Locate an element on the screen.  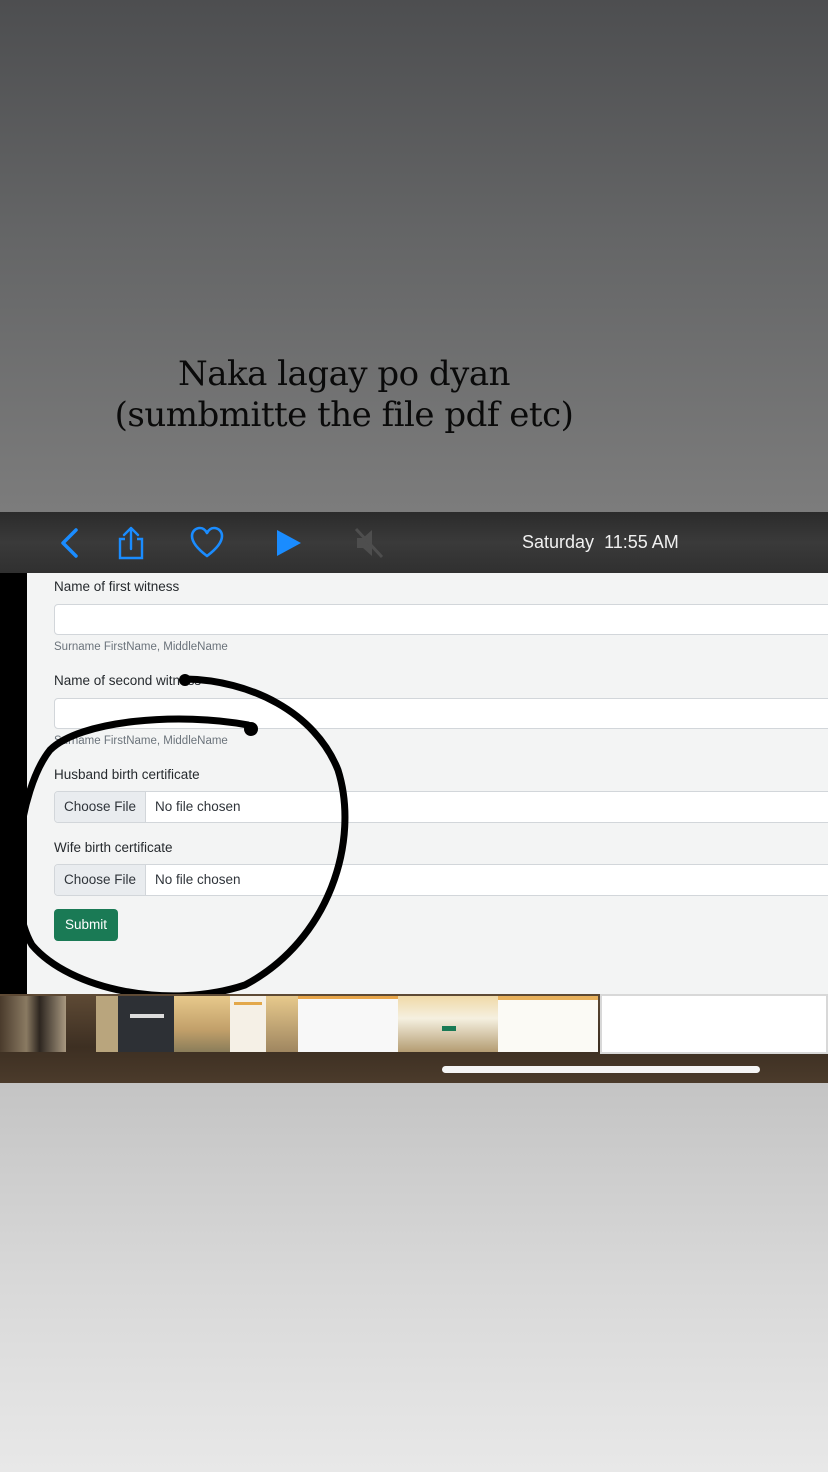
wife-cert-file-input: Choose File No file chosen is located at coordinates (441, 880).